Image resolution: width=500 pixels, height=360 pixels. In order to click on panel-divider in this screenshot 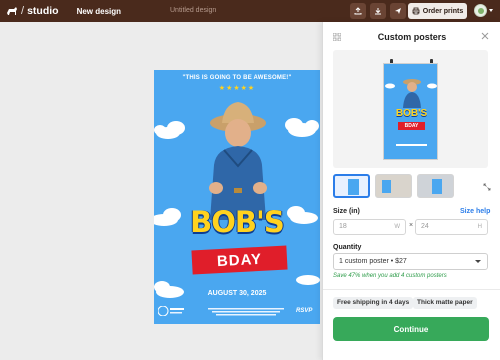, I will do `click(411, 289)`.